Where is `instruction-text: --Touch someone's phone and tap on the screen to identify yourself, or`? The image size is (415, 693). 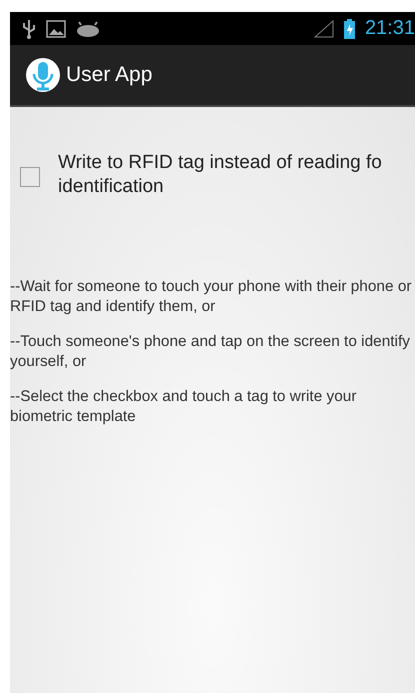 instruction-text: --Touch someone's phone and tap on the screen to identify yourself, or is located at coordinates (210, 352).